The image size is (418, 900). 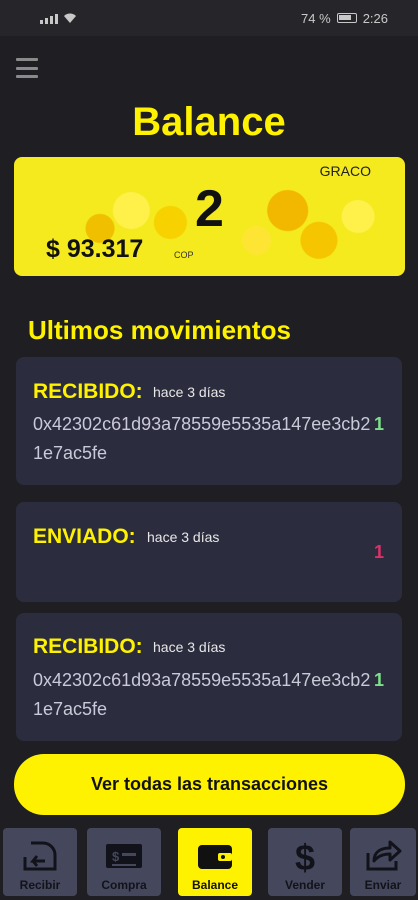 I want to click on clock: 2:26, so click(x=375, y=18).